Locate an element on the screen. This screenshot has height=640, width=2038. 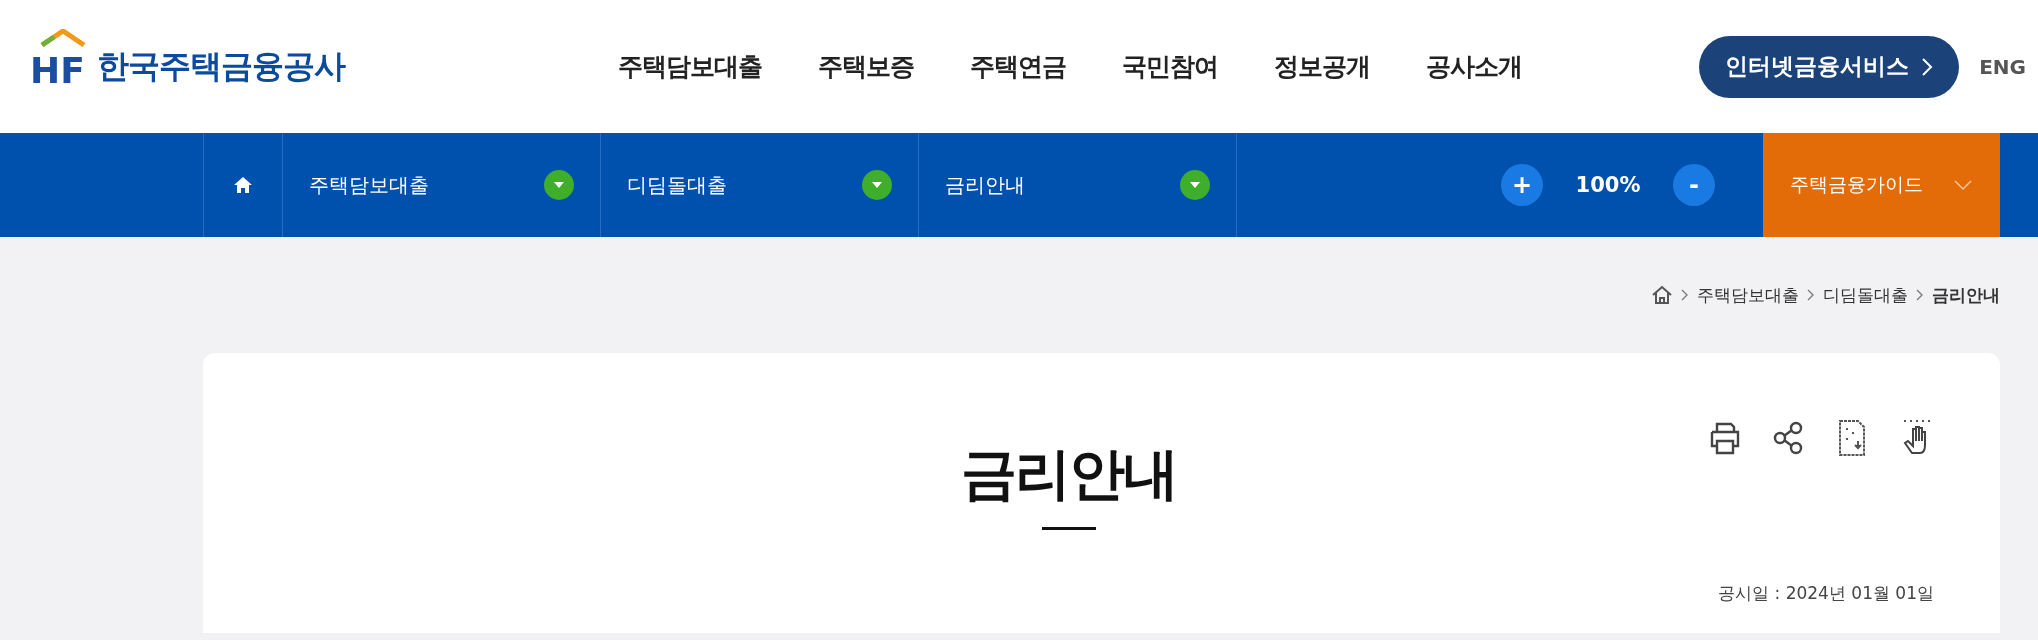
menu-dropdown: 디딤돌대출 is located at coordinates (760, 185).